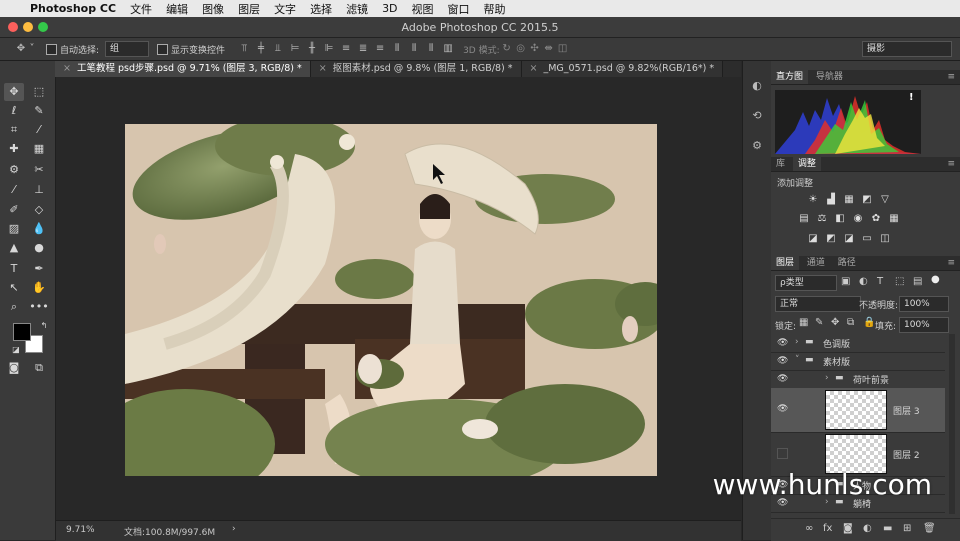 This screenshot has width=960, height=541. What do you see at coordinates (804, 219) in the screenshot?
I see `hue-saturation-icon: ▤` at bounding box center [804, 219].